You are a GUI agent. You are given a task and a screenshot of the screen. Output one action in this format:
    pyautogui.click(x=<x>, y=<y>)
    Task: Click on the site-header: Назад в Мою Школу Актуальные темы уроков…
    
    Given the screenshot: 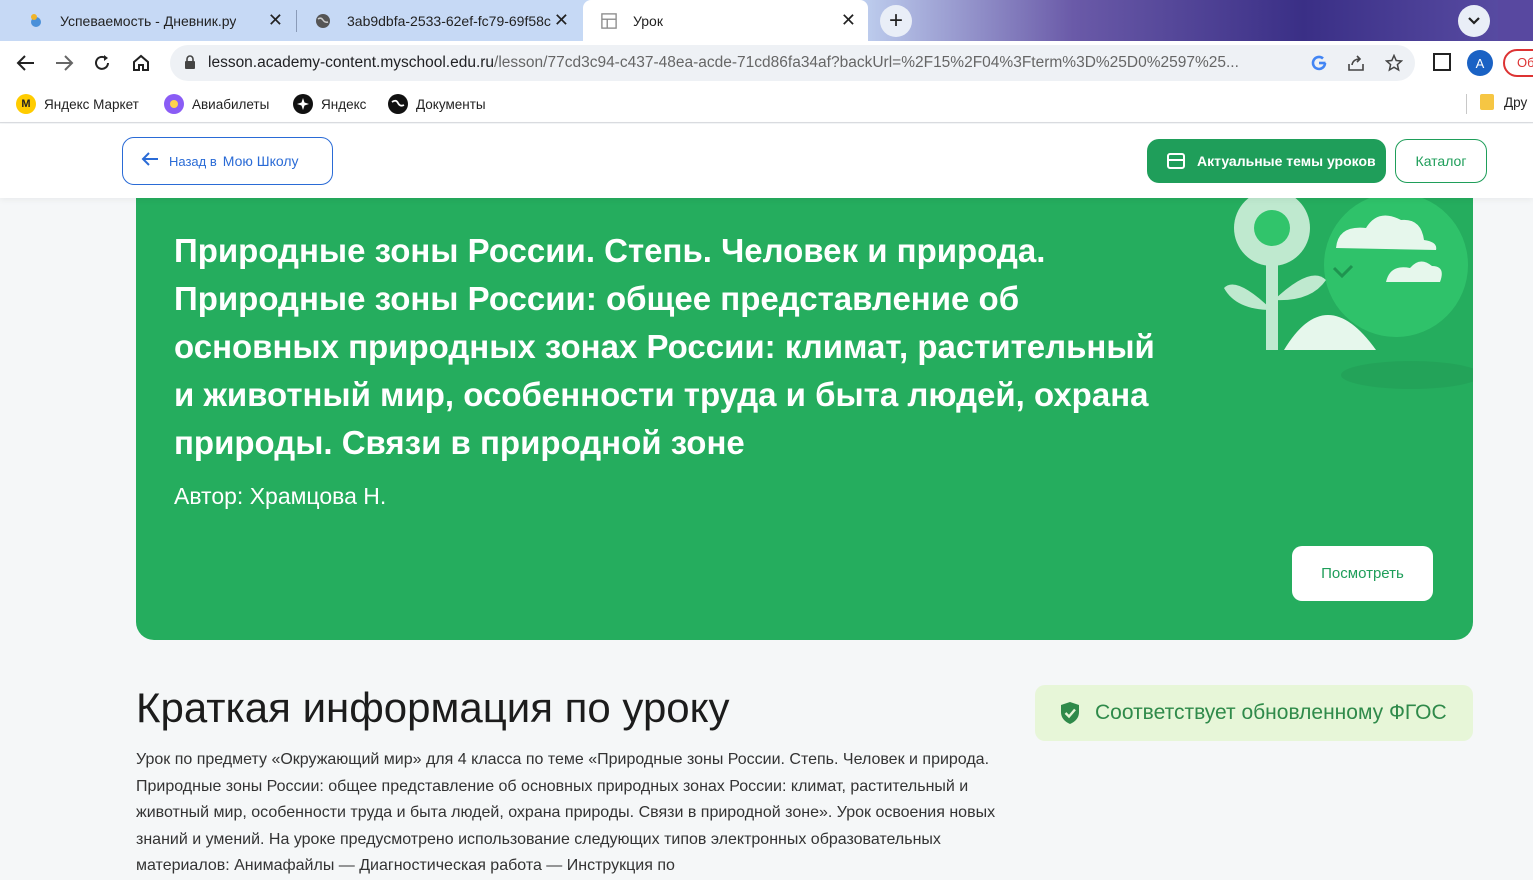 What is the action you would take?
    pyautogui.click(x=766, y=161)
    